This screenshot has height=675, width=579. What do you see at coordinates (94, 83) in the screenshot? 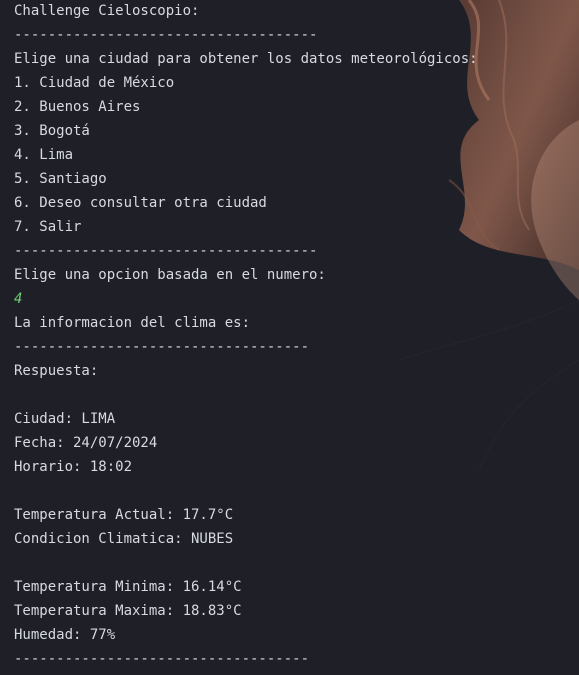
I see `menu-option-1: 1. Ciudad de México` at bounding box center [94, 83].